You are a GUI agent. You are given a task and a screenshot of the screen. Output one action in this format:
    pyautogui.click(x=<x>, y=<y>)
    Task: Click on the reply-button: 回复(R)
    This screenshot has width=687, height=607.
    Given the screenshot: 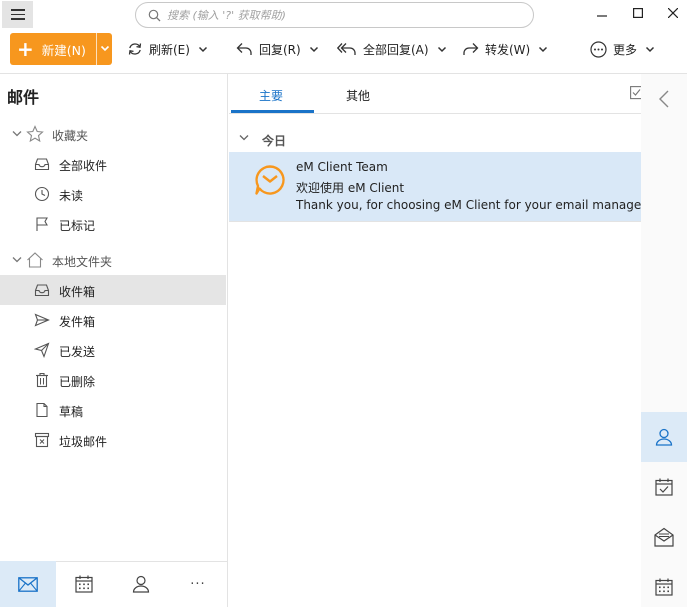 What is the action you would take?
    pyautogui.click(x=277, y=49)
    